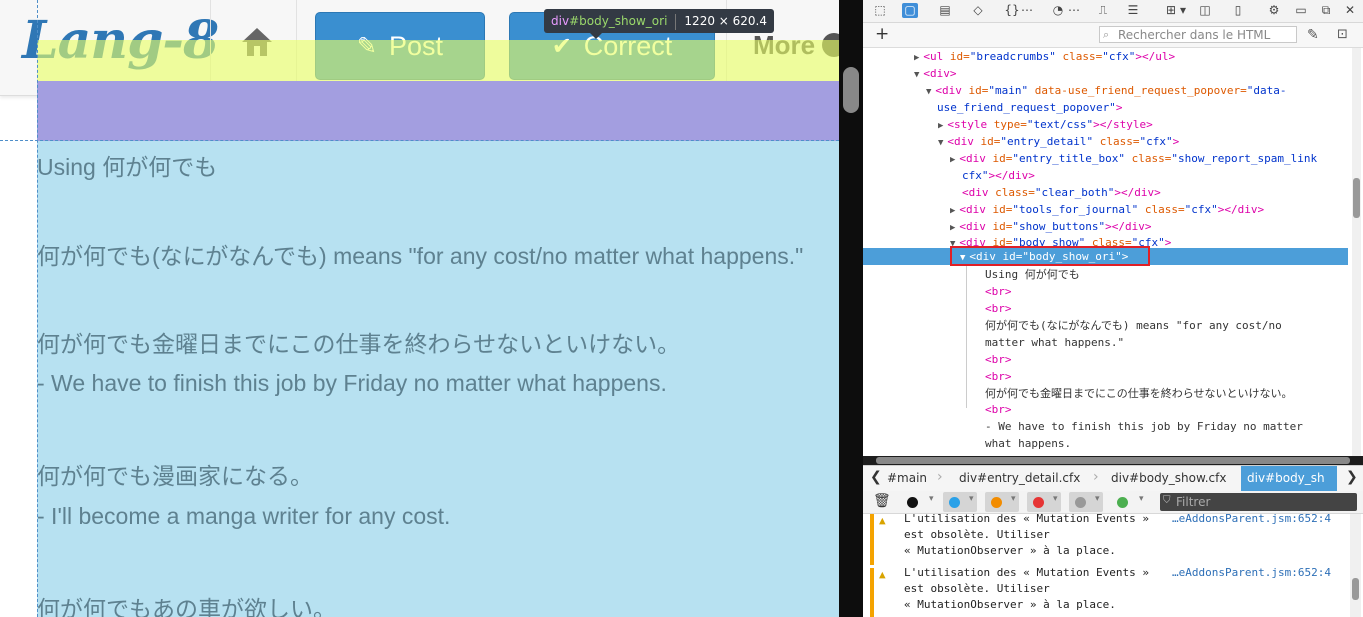 The width and height of the screenshot is (1363, 617). I want to click on breadcrumb-item-selected: div#body_sh, so click(1289, 478).